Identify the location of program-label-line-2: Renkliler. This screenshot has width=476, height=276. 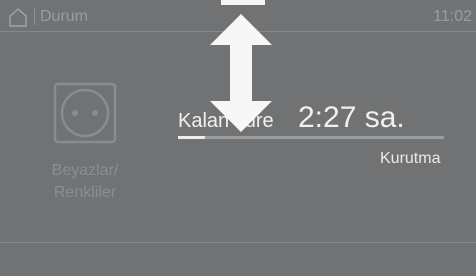
(85, 192).